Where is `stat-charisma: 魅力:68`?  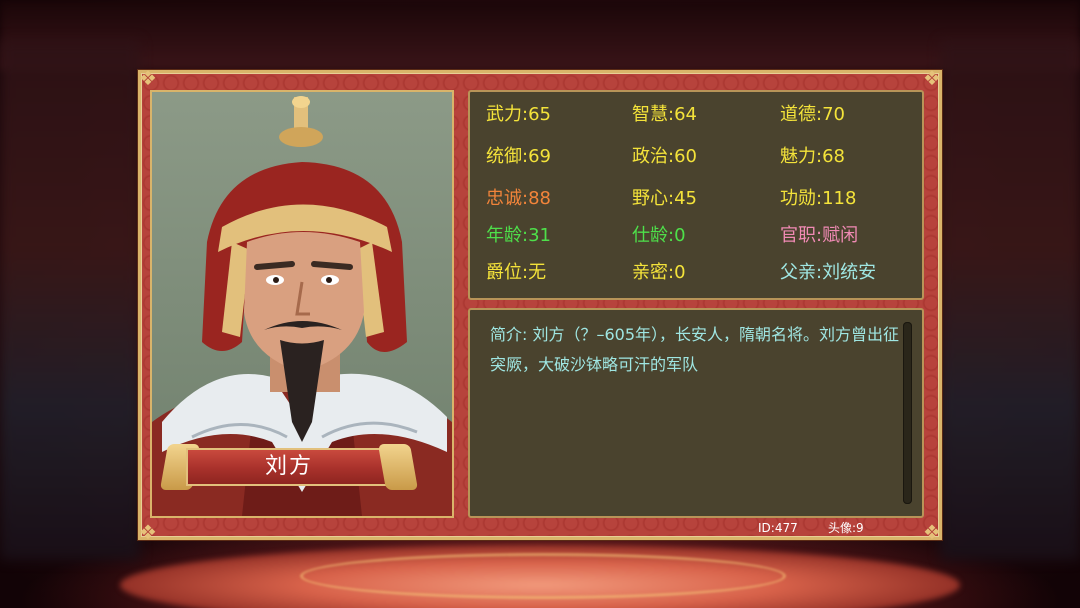
stat-charisma: 魅力:68 is located at coordinates (812, 156).